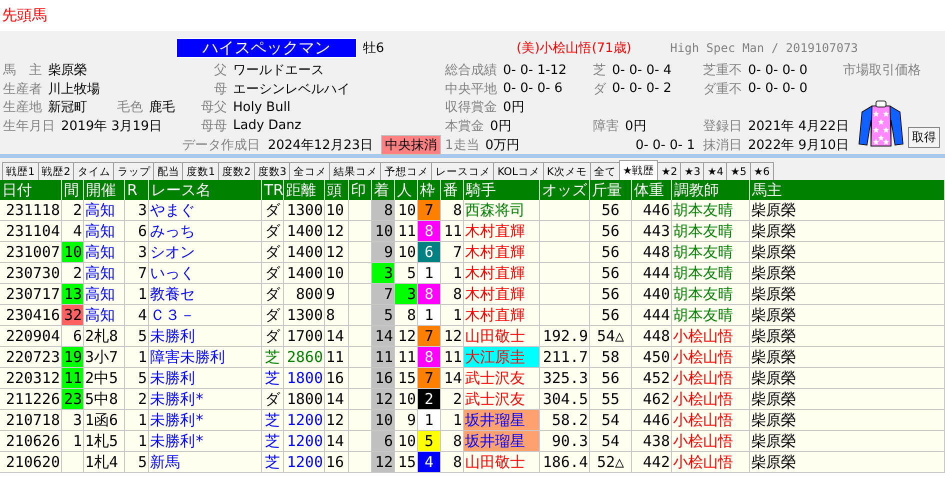 Image resolution: width=945 pixels, height=478 pixels. What do you see at coordinates (513, 107) in the screenshot?
I see `info-value: 0円` at bounding box center [513, 107].